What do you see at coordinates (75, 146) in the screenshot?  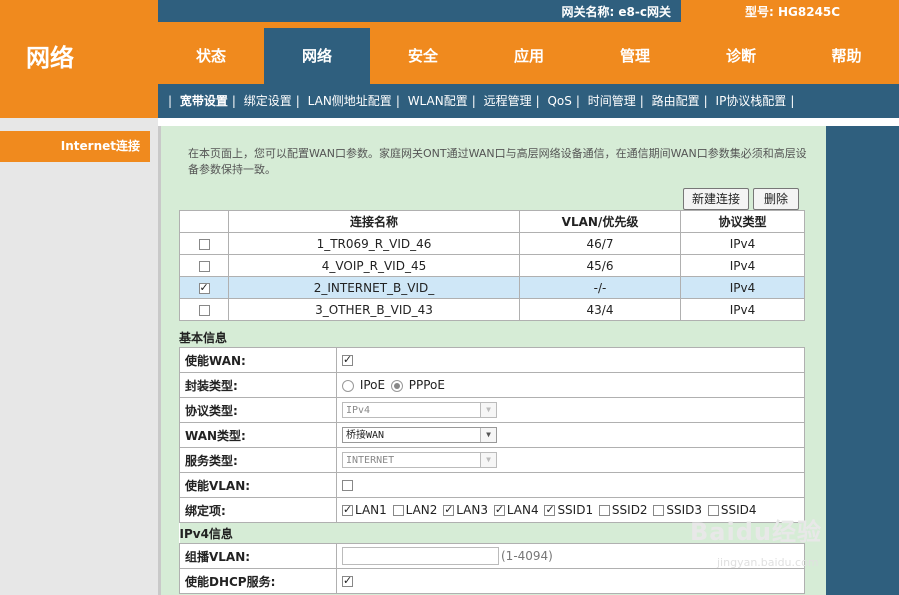 I see `sidebar-item-internet: Internet连接` at bounding box center [75, 146].